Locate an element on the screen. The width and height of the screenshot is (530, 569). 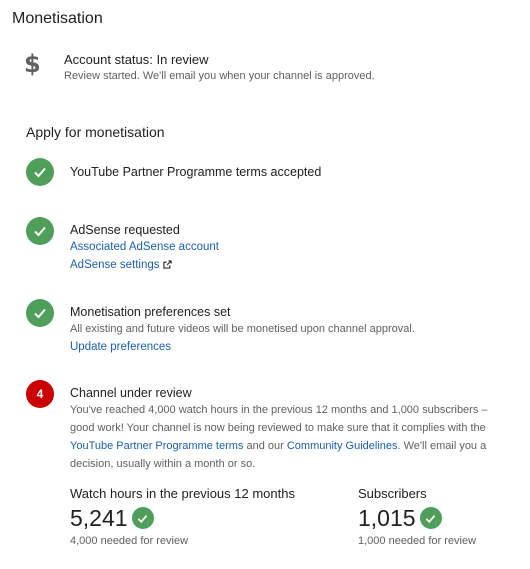
page-title: Monetisation is located at coordinates (57, 18).